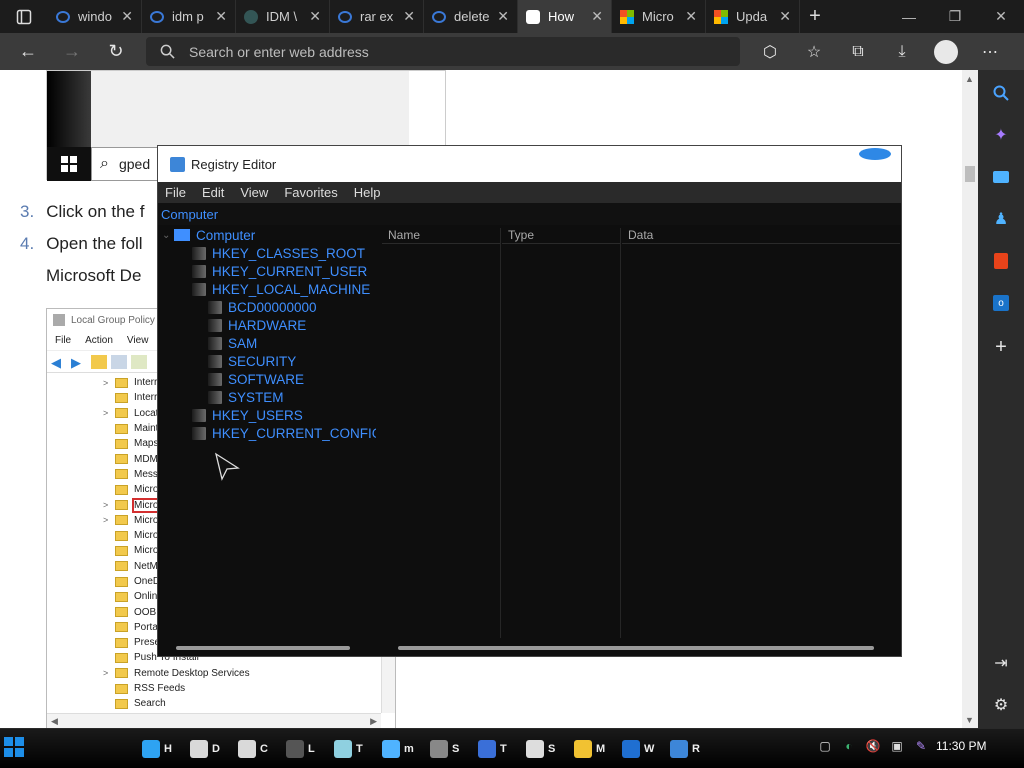  What do you see at coordinates (205, 749) in the screenshot?
I see `taskbar-app: D` at bounding box center [205, 749].